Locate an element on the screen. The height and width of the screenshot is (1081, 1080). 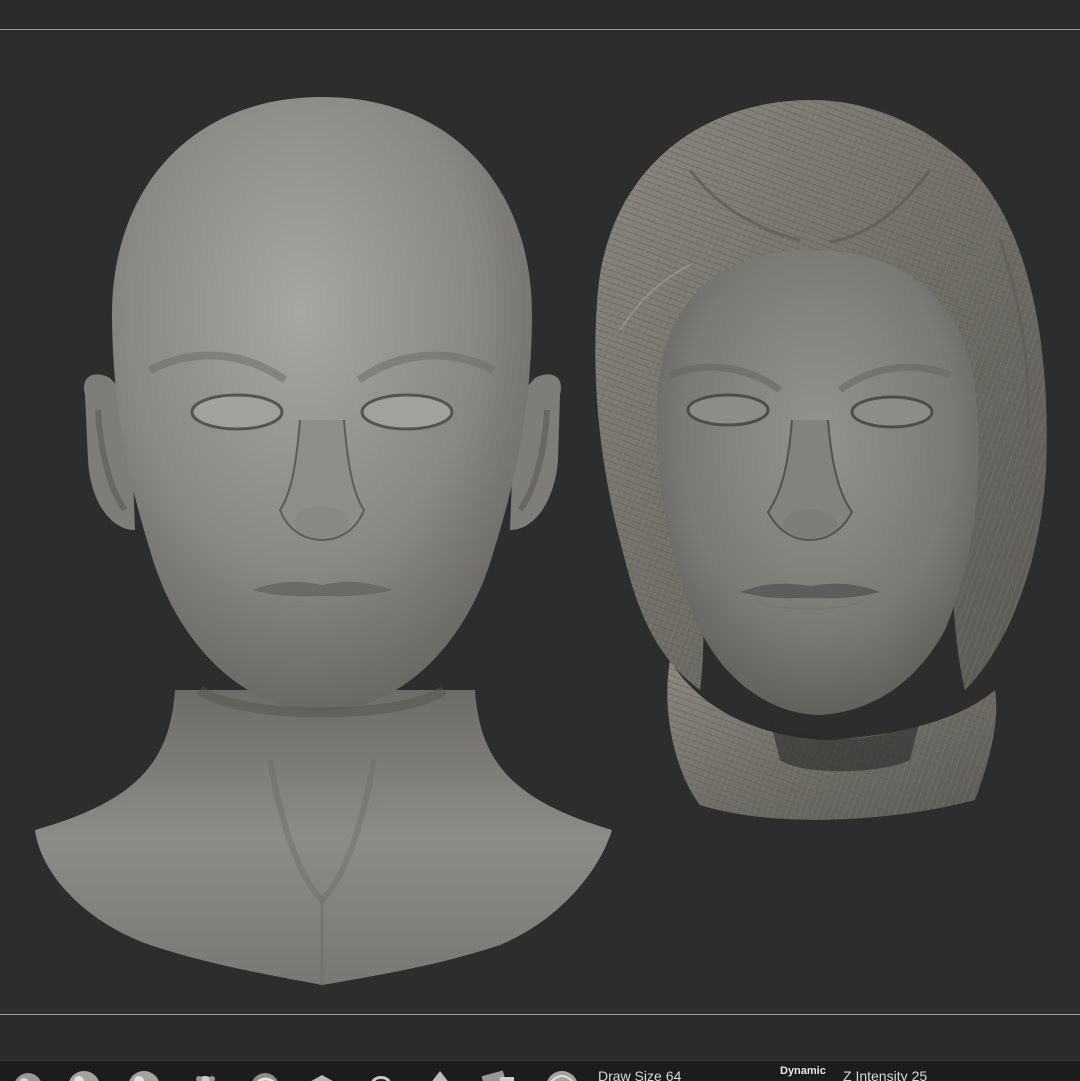
inflate-brush-icon is located at coordinates (205, 1074).